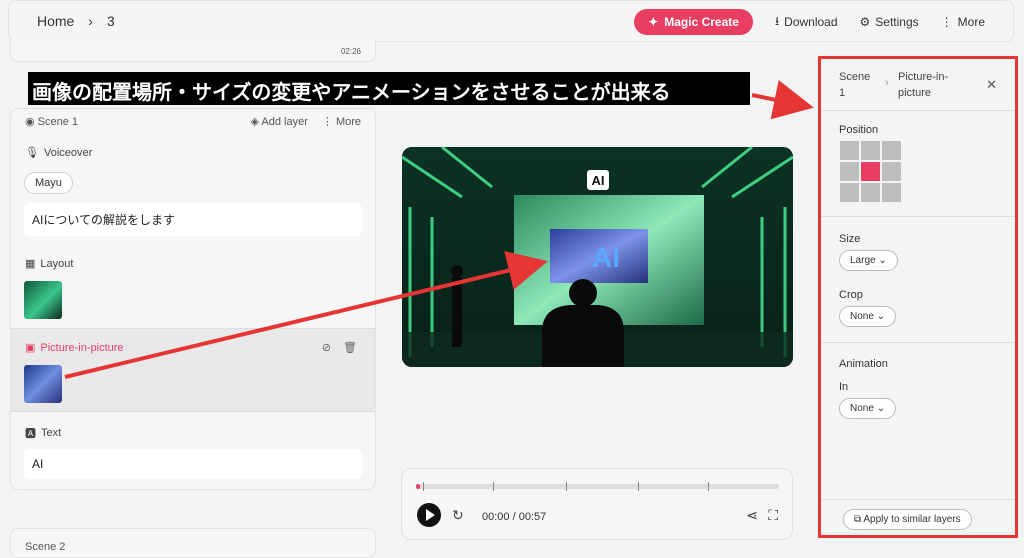 The height and width of the screenshot is (558, 1024). I want to click on download-label: Download, so click(811, 22).